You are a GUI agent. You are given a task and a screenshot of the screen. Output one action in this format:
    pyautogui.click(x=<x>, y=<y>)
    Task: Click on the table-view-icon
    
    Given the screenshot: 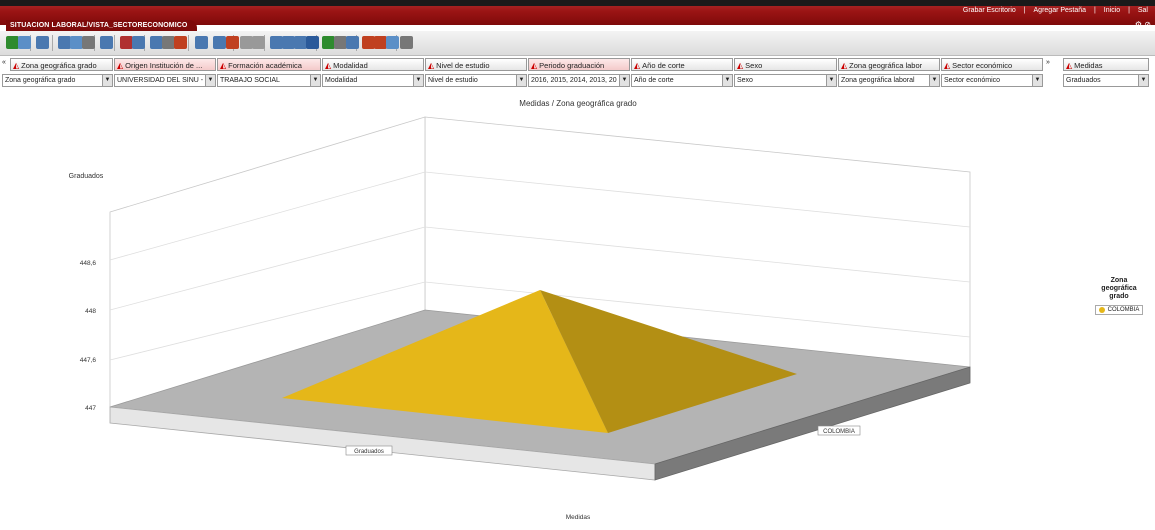 What is the action you would take?
    pyautogui.click(x=219, y=42)
    